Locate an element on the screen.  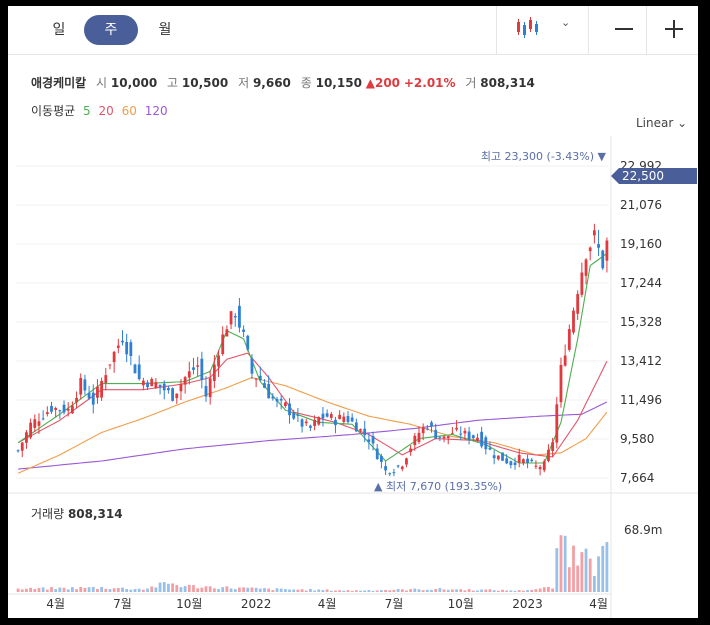
toolbar-divider is located at coordinates (496, 30).